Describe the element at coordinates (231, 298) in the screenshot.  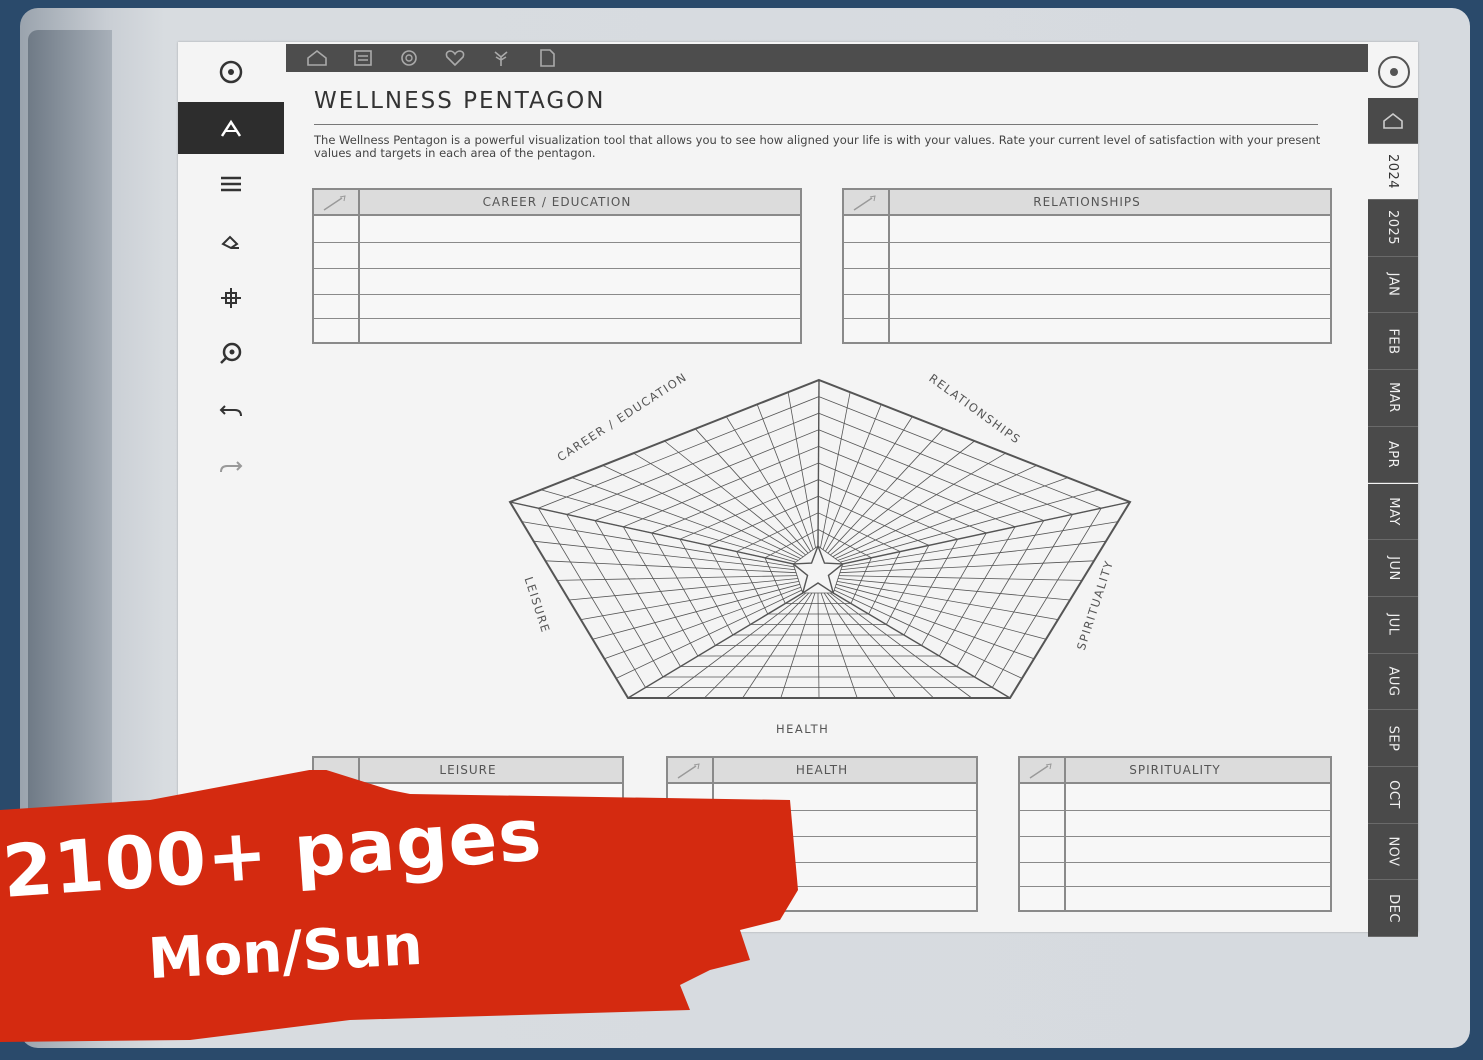
I see `move-icon` at that location.